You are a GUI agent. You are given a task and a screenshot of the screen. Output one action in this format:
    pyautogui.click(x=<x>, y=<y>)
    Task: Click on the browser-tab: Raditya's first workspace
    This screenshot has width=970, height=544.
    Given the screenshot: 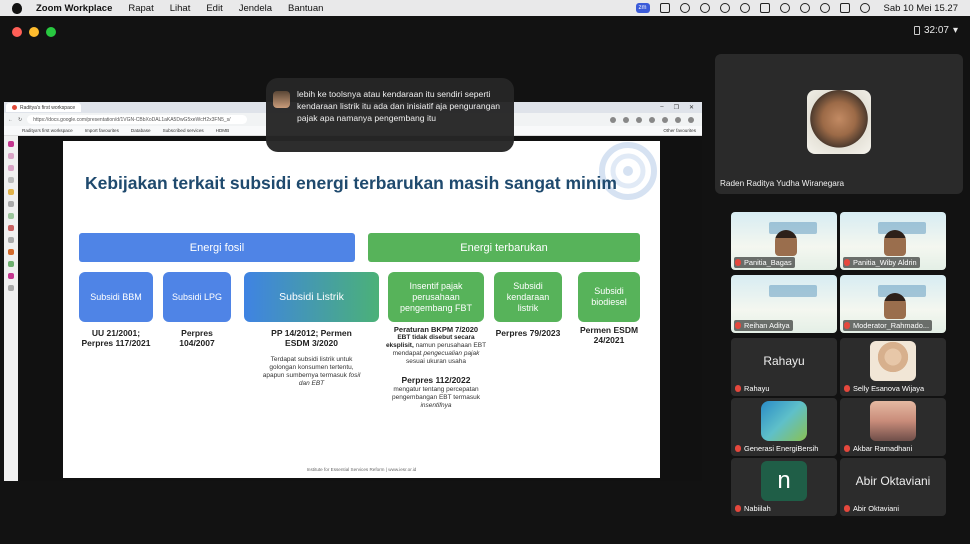 What is the action you would take?
    pyautogui.click(x=44, y=107)
    